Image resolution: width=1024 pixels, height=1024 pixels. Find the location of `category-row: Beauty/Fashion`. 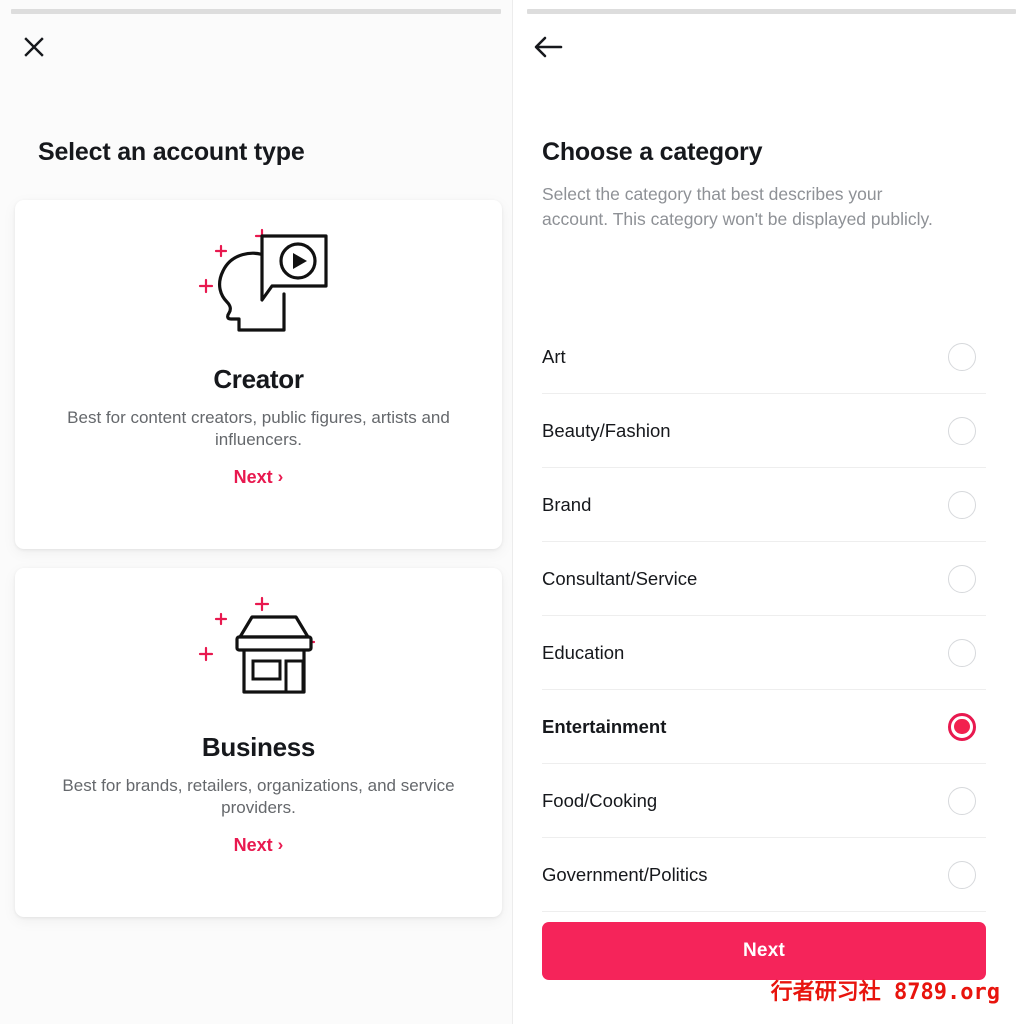

category-row: Beauty/Fashion is located at coordinates (764, 431).